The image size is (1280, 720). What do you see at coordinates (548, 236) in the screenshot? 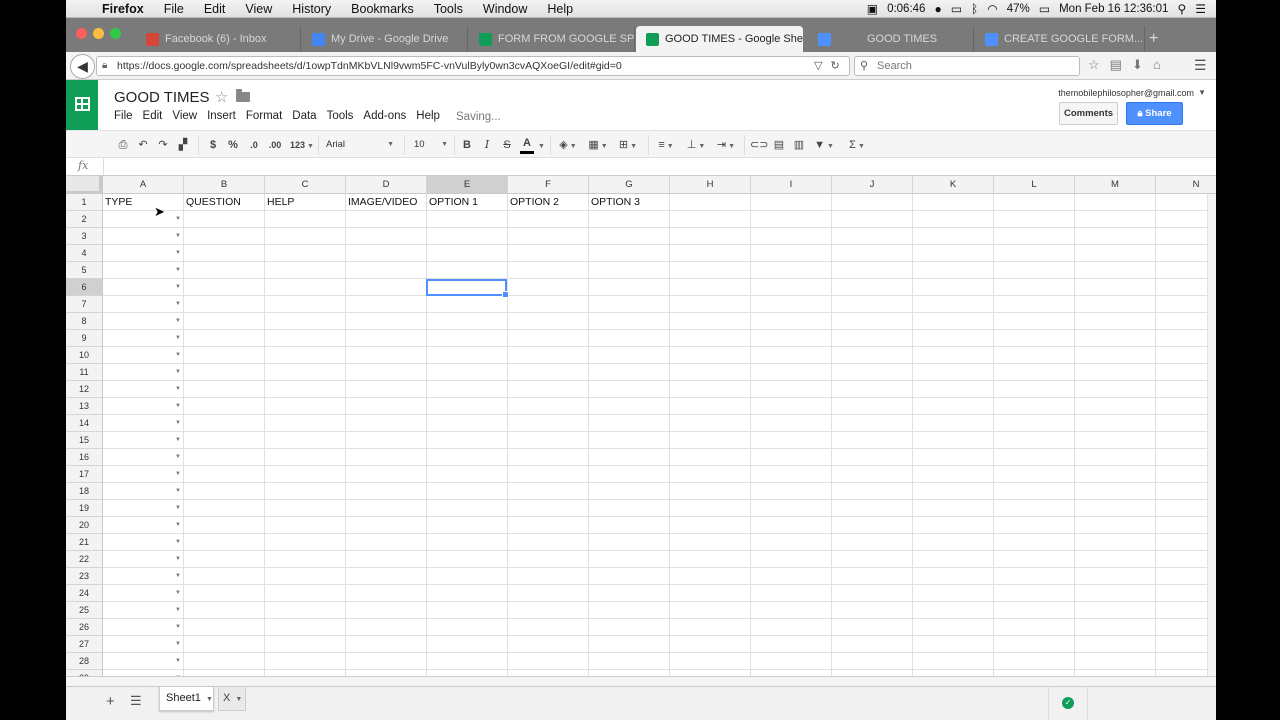
I see `cell-f3` at bounding box center [548, 236].